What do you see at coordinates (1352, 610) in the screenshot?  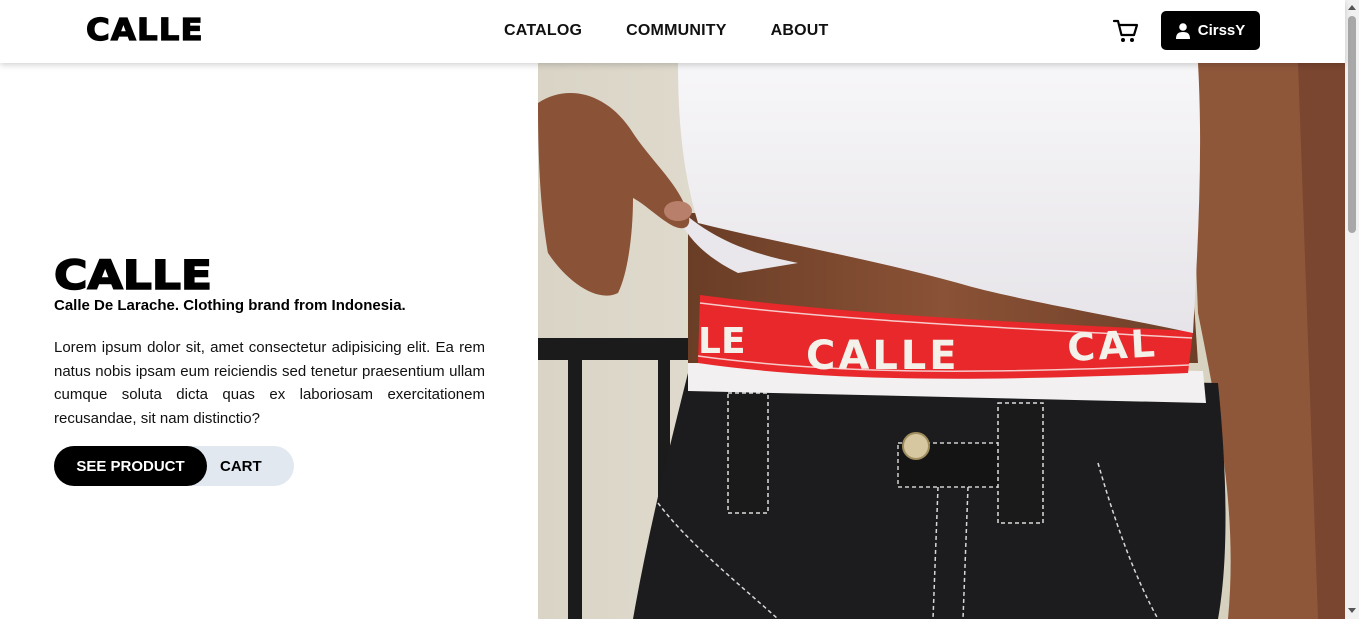 I see `scroll-down-arrow-icon` at bounding box center [1352, 610].